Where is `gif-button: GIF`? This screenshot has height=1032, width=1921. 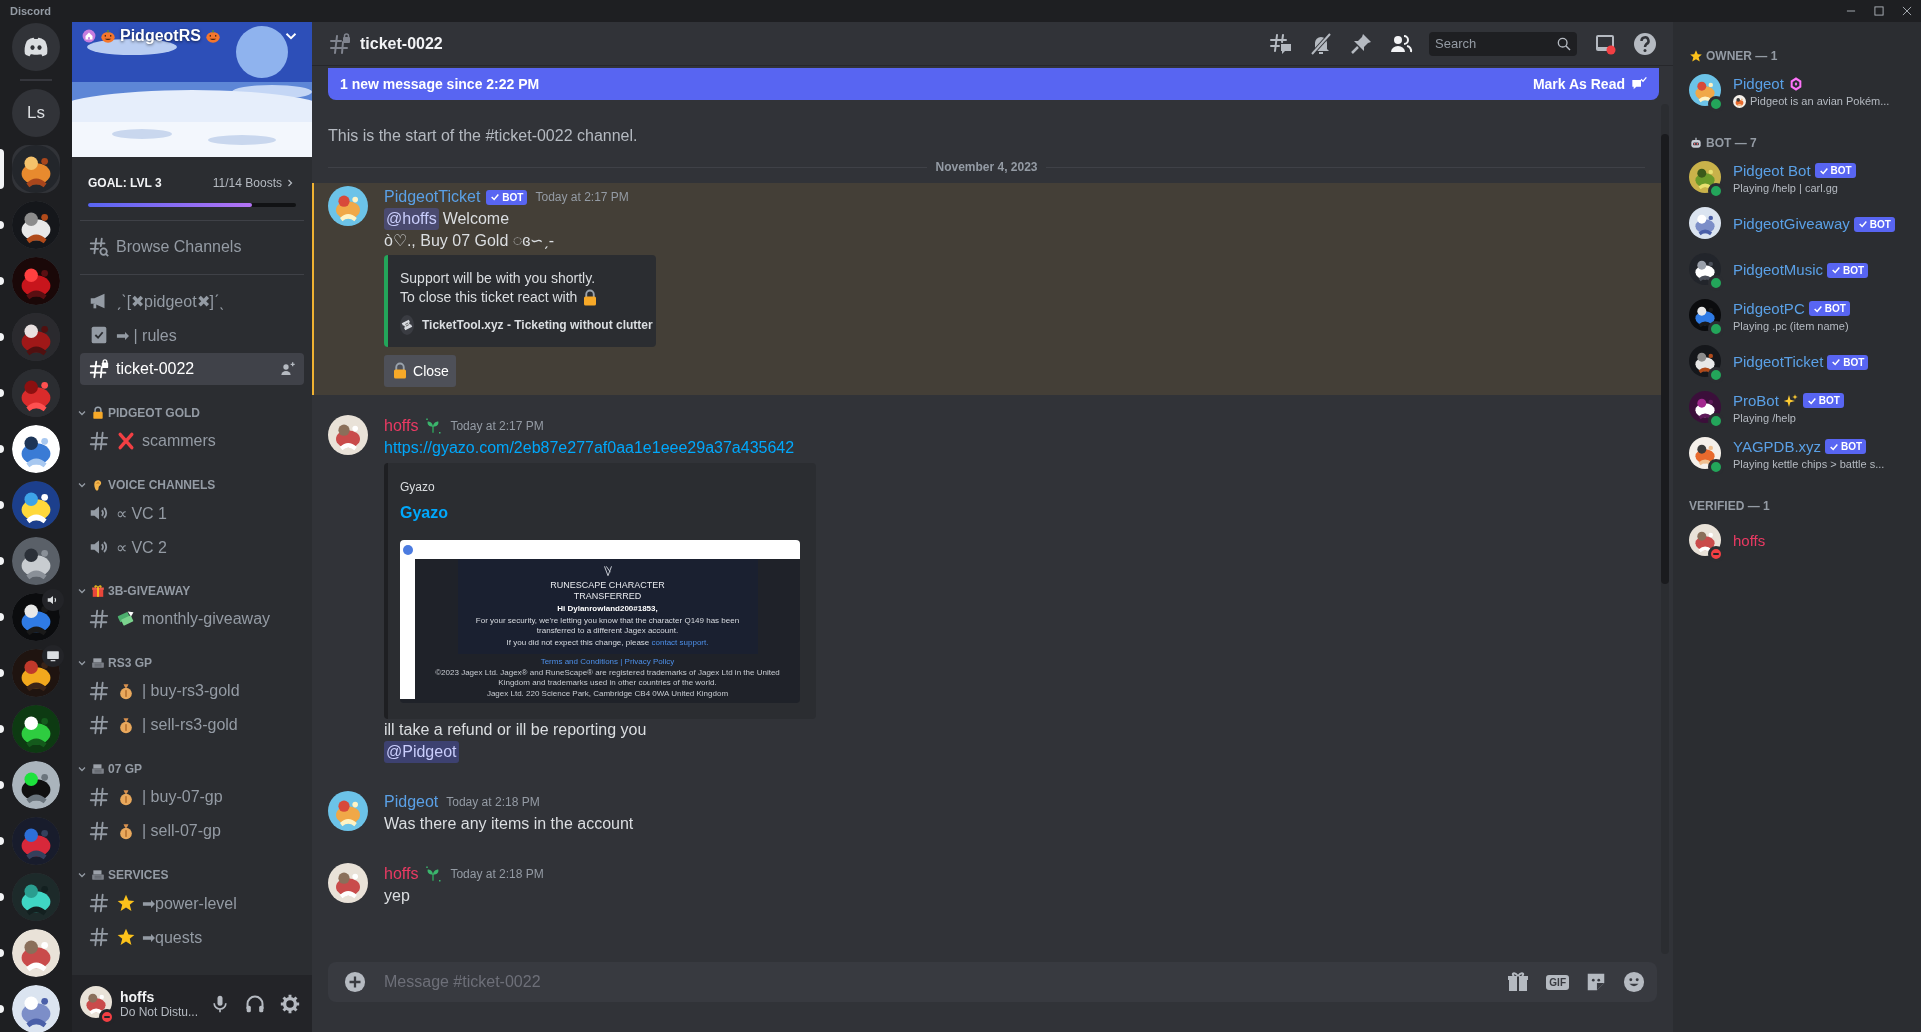 gif-button: GIF is located at coordinates (1557, 982).